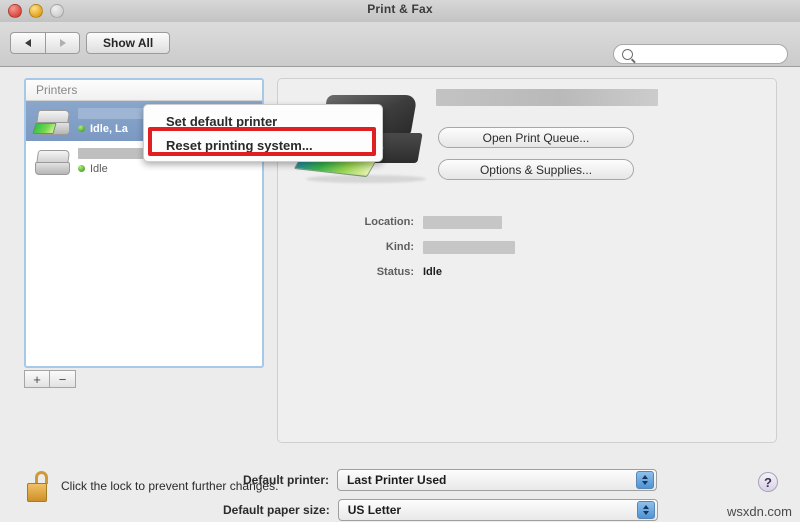  Describe the element at coordinates (109, 128) in the screenshot. I see `printer-status-label: Idle, La` at that location.